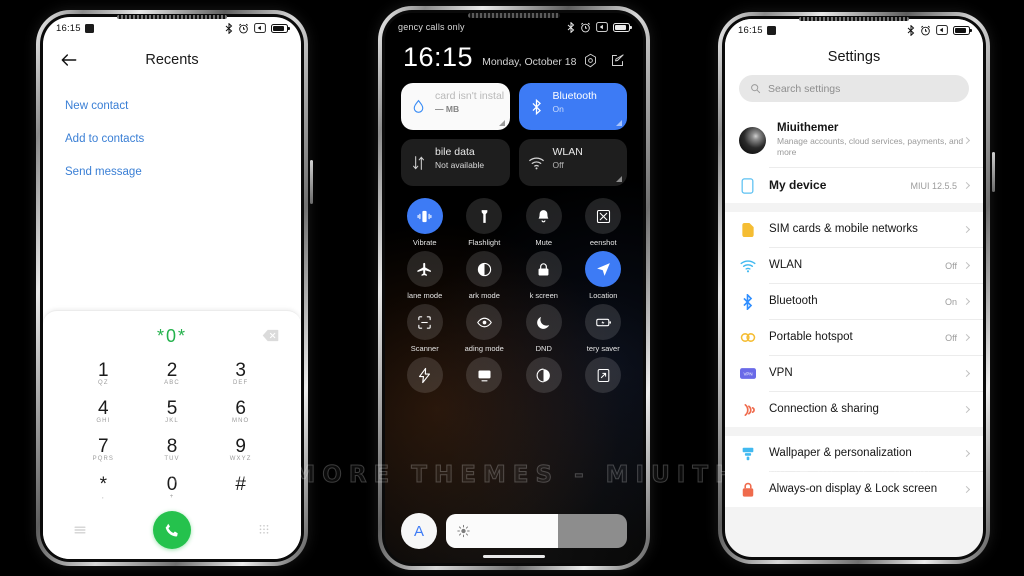 This screenshot has width=1024, height=576. I want to click on key-star: *,, so click(103, 488).